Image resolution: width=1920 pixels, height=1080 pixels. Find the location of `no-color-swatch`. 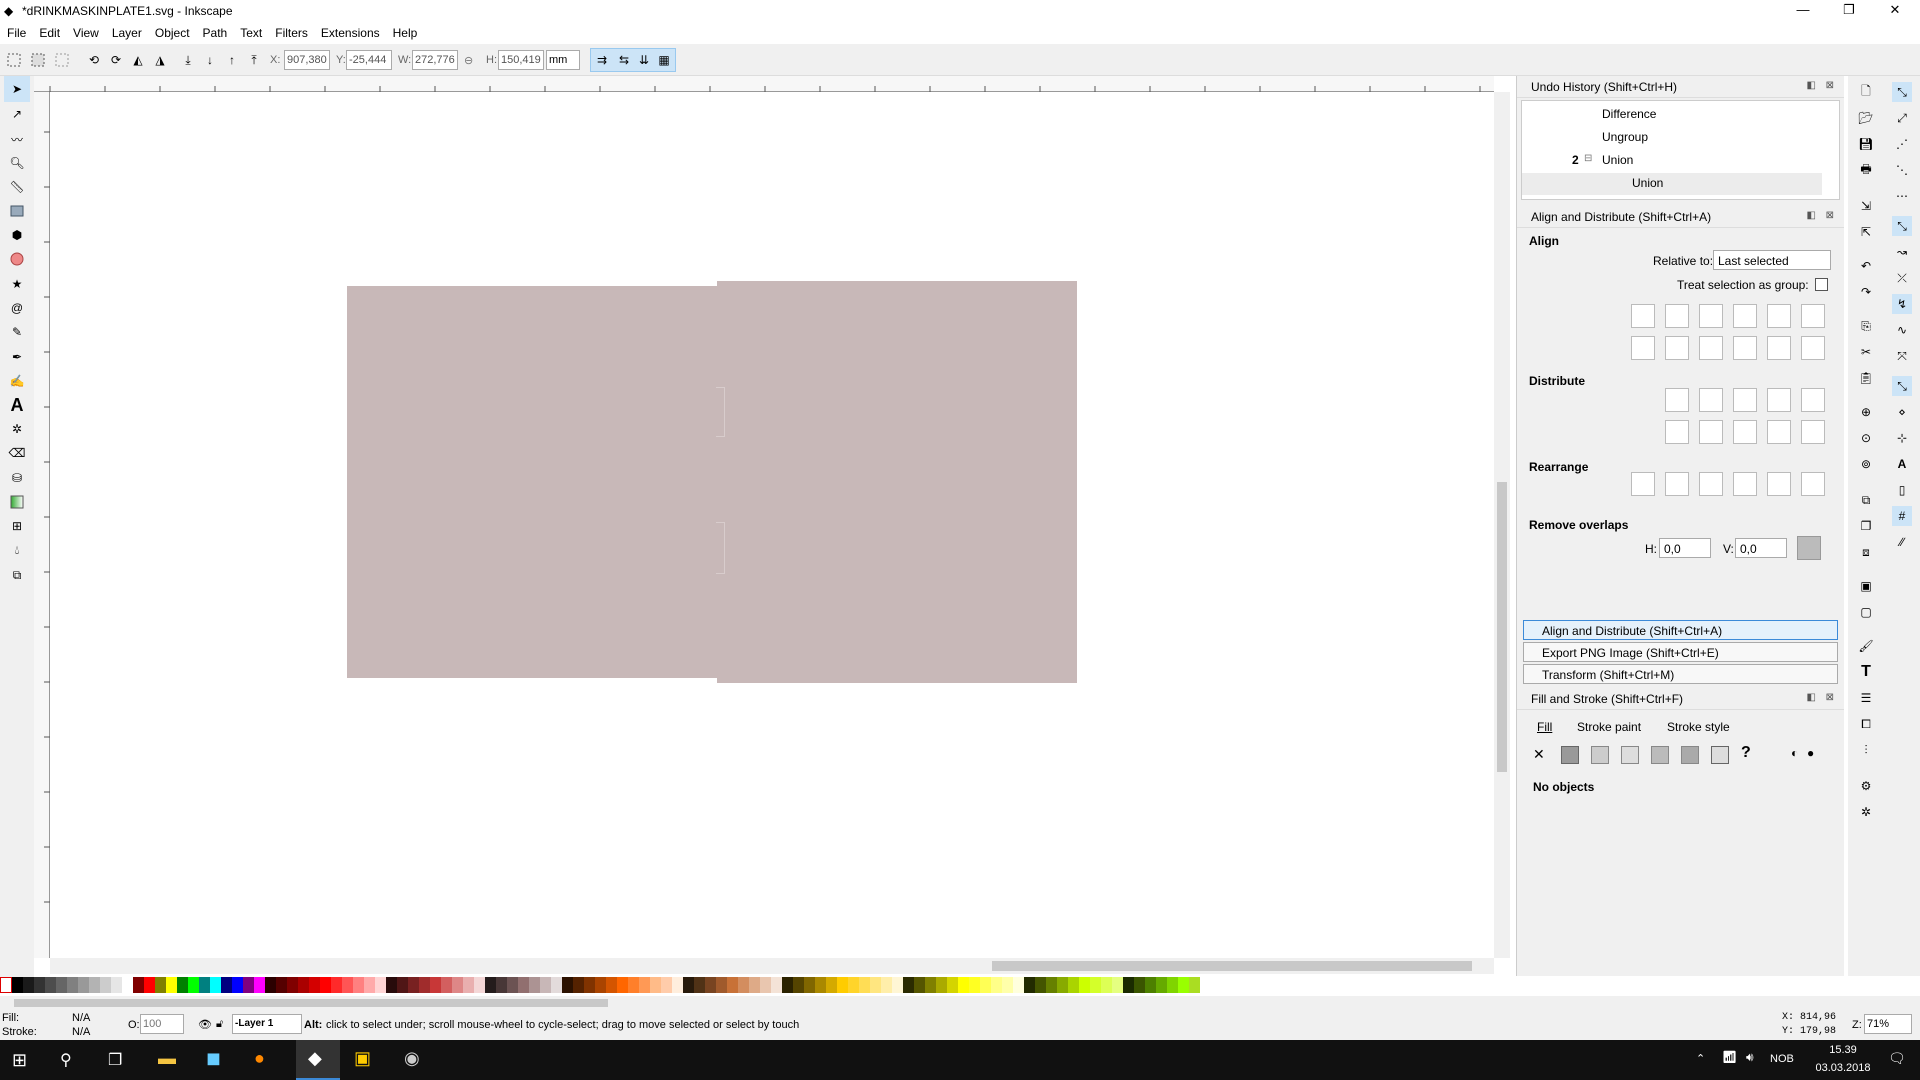

no-color-swatch is located at coordinates (6, 985).